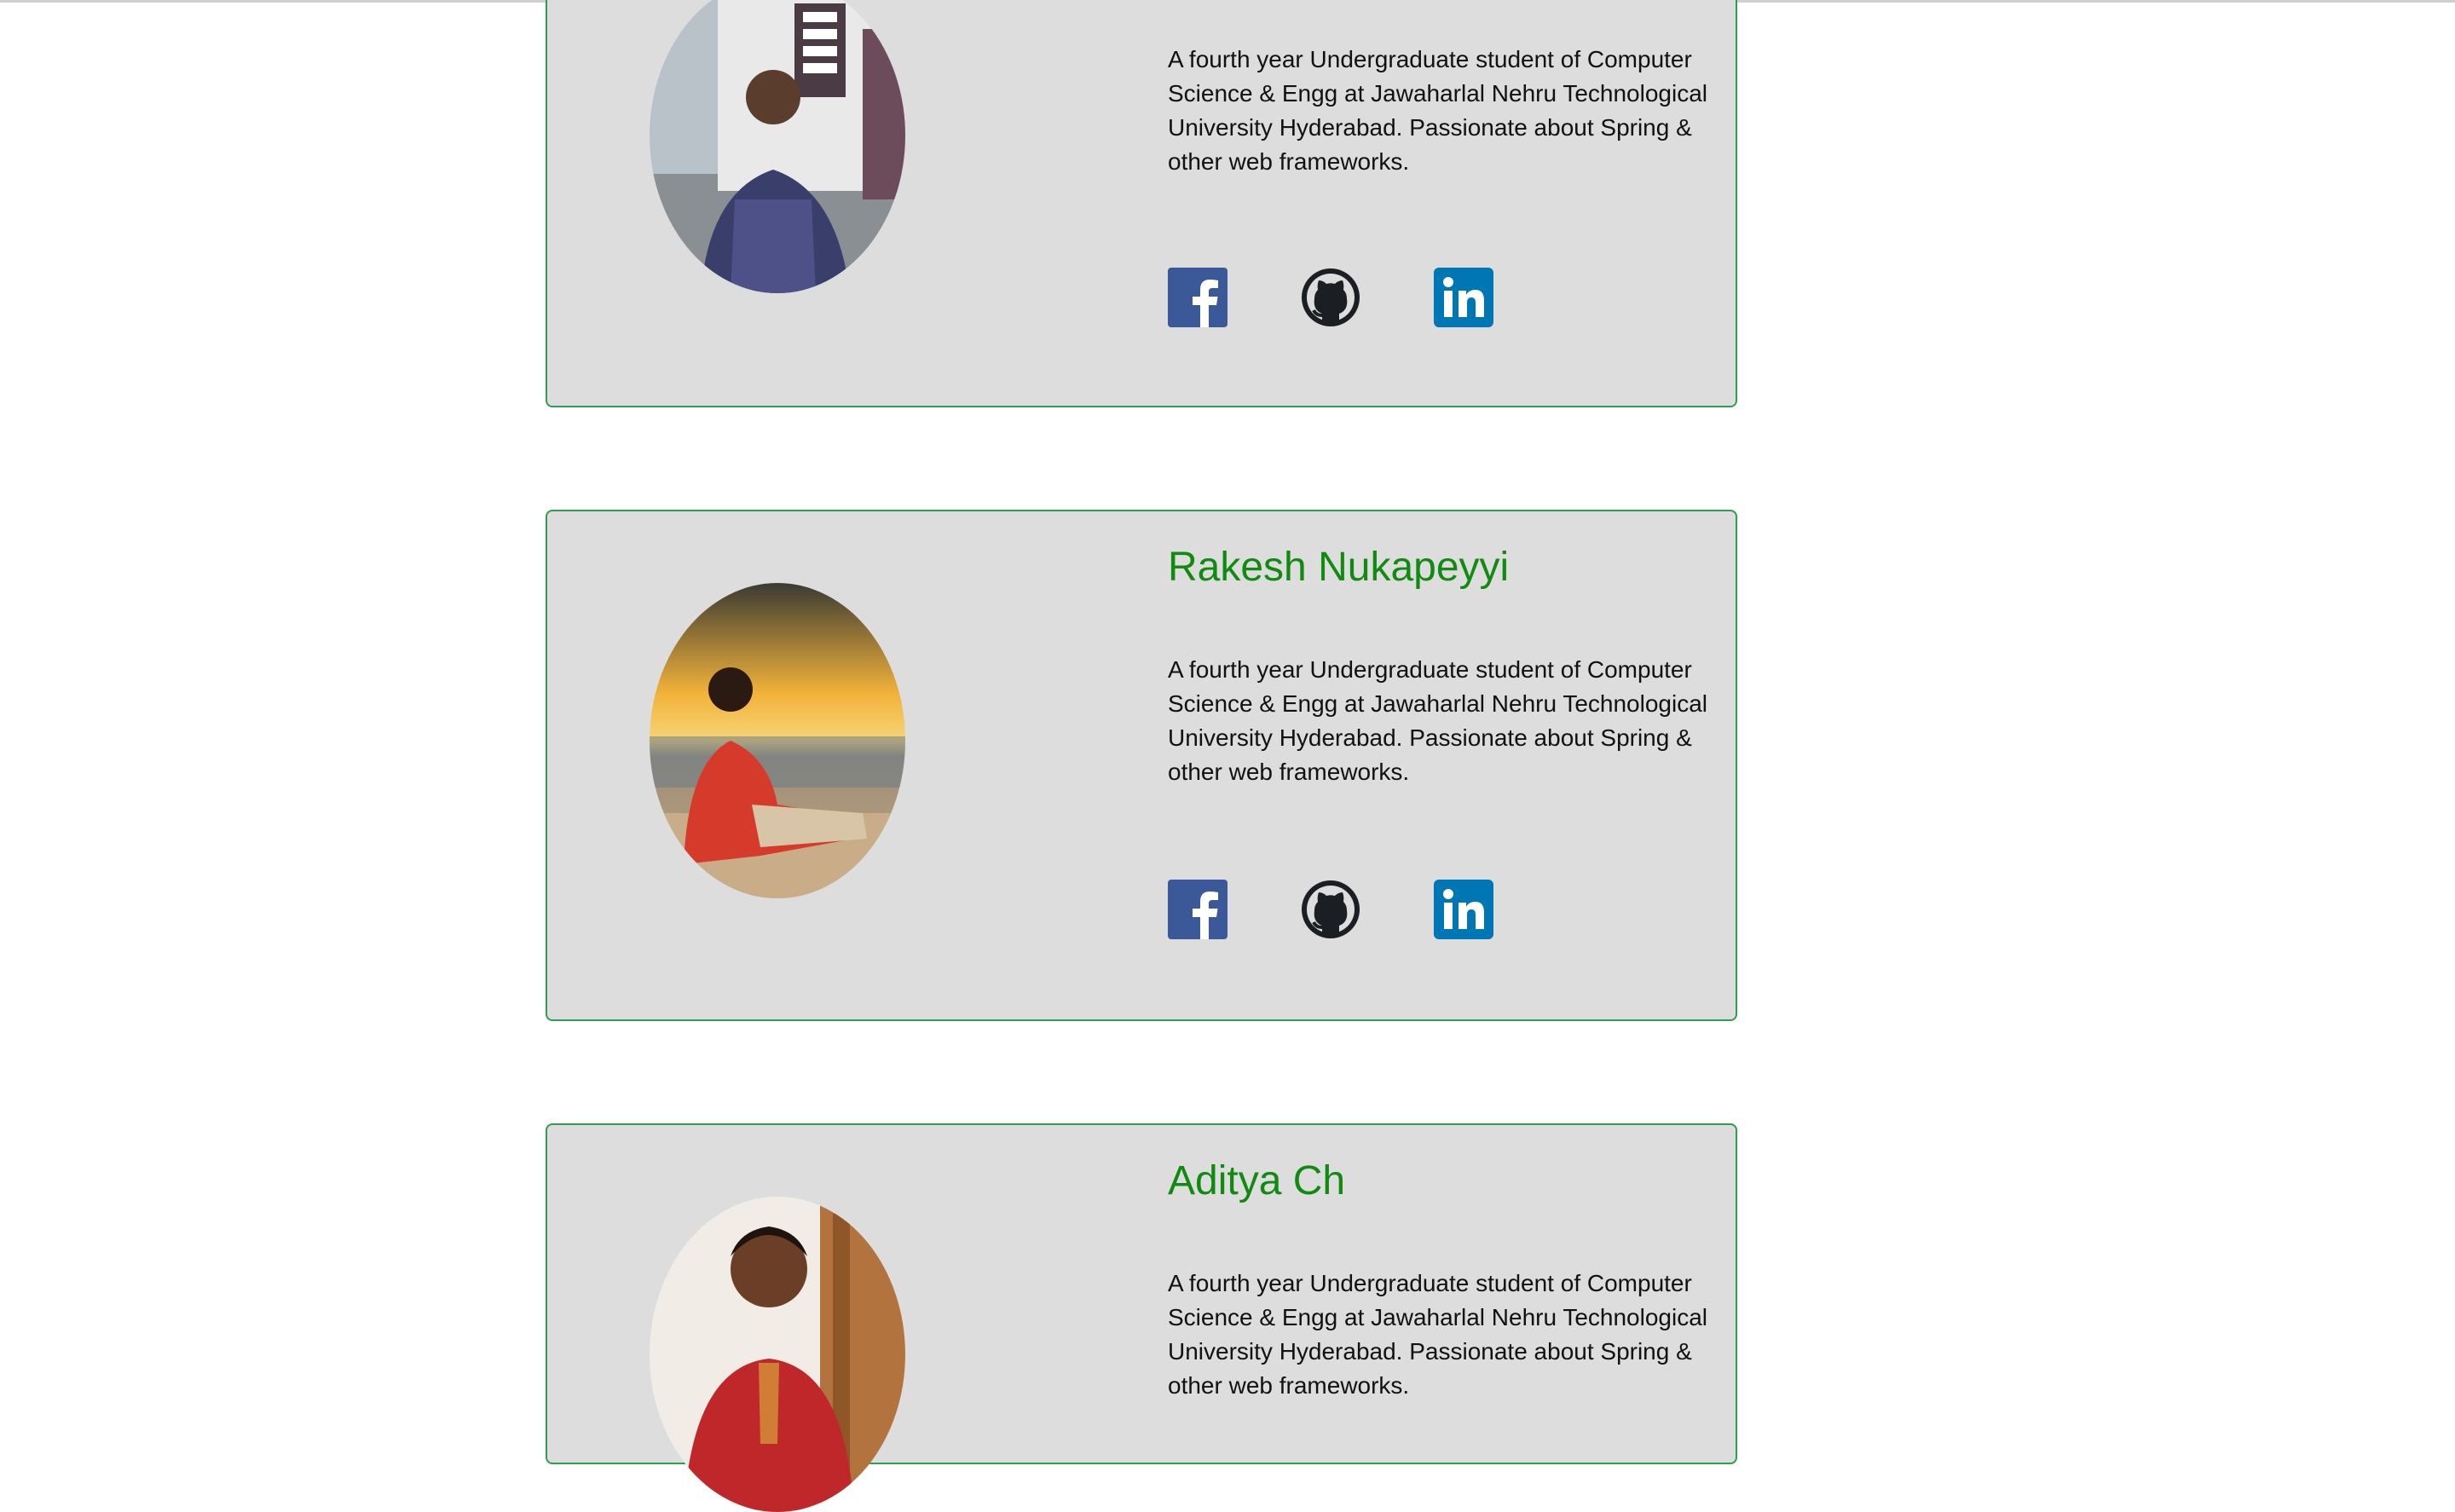 The image size is (2455, 1512). What do you see at coordinates (1339, 567) in the screenshot?
I see `member-name: Rakesh Nukapeyyi` at bounding box center [1339, 567].